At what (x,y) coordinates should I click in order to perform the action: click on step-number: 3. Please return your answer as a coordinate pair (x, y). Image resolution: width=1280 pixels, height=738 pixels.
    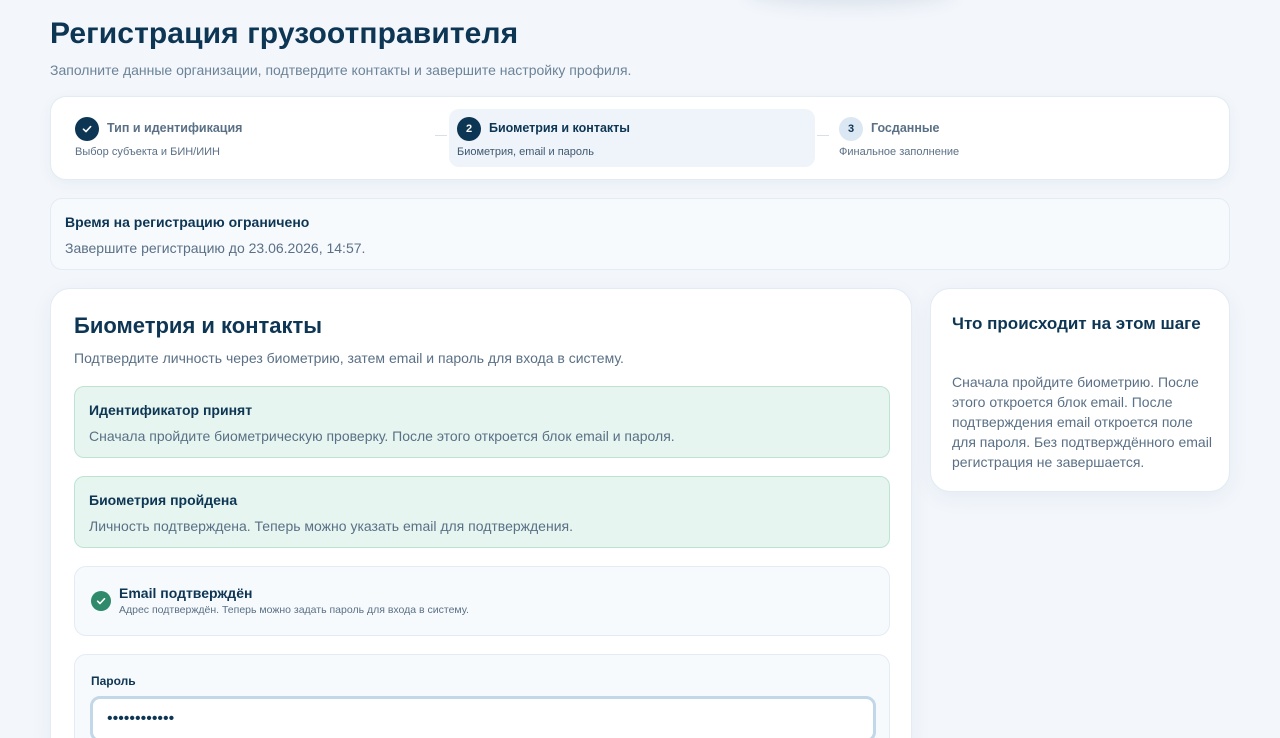
    Looking at the image, I should click on (851, 129).